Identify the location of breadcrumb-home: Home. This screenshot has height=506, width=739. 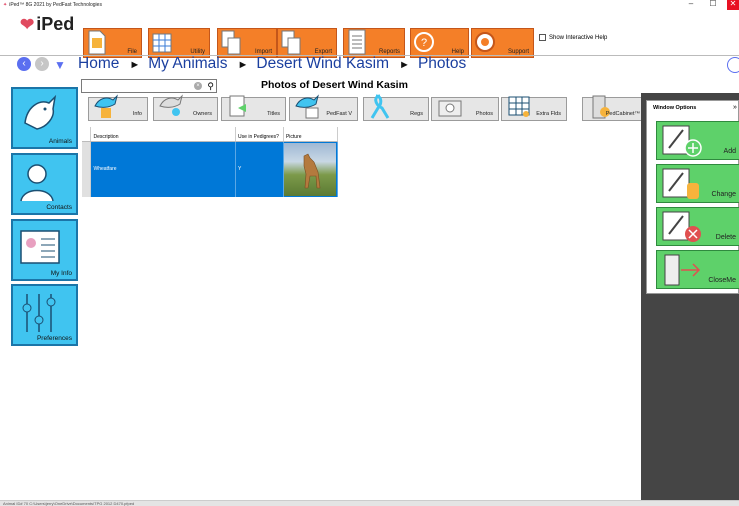
(98, 63).